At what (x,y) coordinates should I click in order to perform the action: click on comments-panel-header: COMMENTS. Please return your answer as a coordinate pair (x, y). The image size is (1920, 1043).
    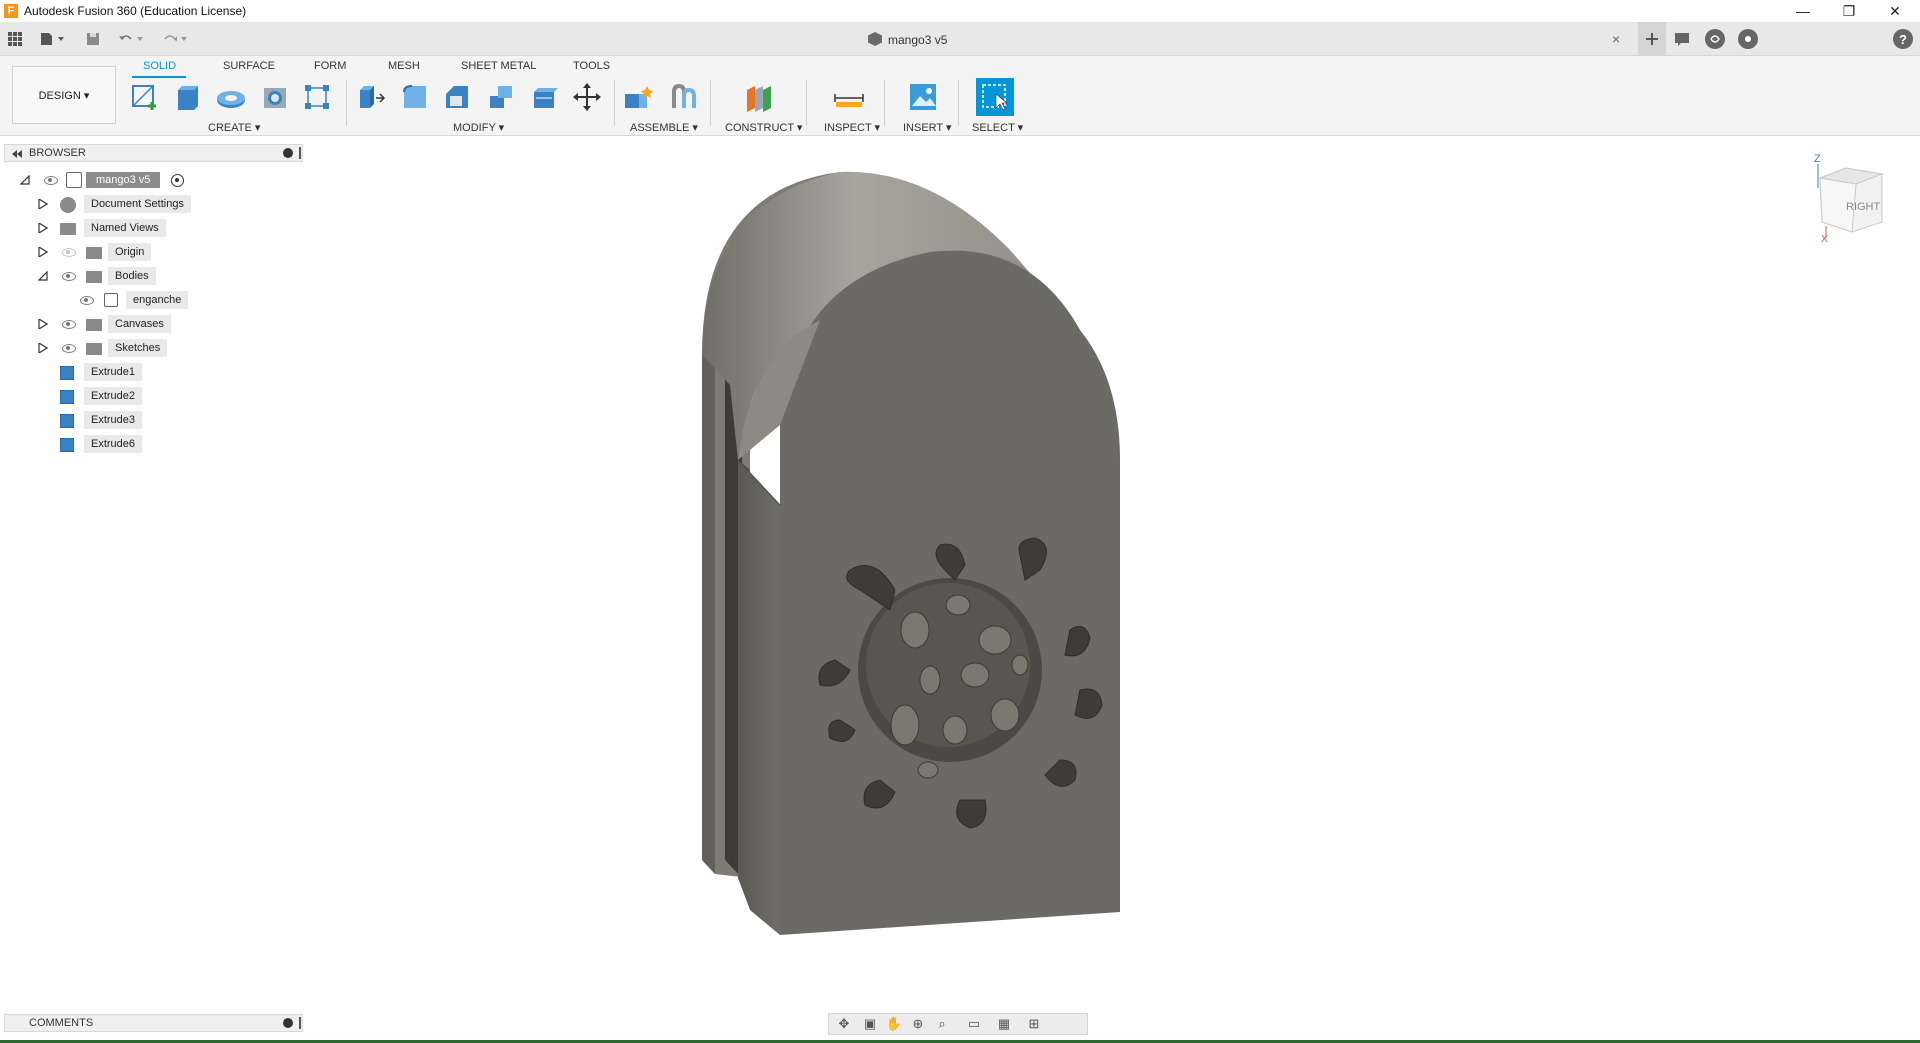
    Looking at the image, I should click on (153, 1023).